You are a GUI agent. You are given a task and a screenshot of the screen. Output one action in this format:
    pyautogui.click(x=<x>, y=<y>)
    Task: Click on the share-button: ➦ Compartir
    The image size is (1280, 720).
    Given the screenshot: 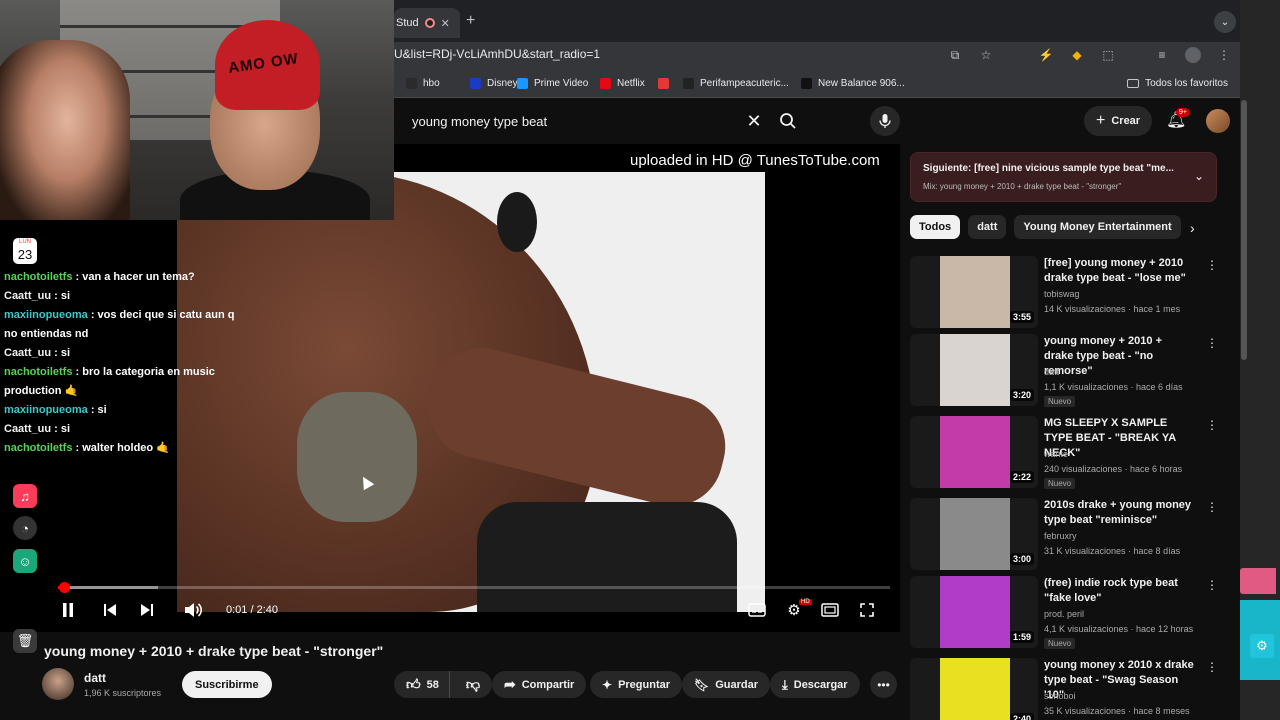 What is the action you would take?
    pyautogui.click(x=539, y=684)
    